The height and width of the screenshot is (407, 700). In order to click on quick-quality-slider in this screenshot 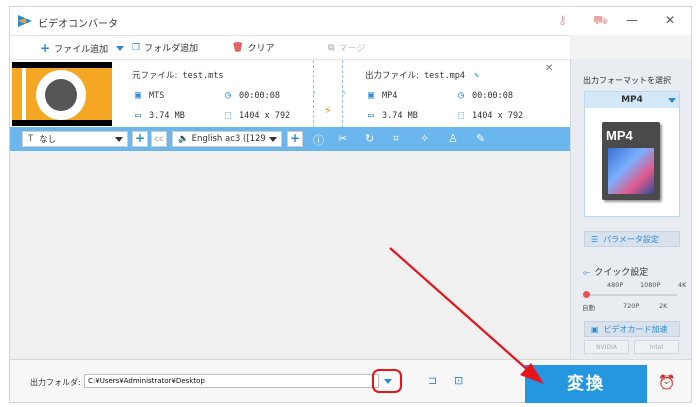, I will do `click(632, 295)`.